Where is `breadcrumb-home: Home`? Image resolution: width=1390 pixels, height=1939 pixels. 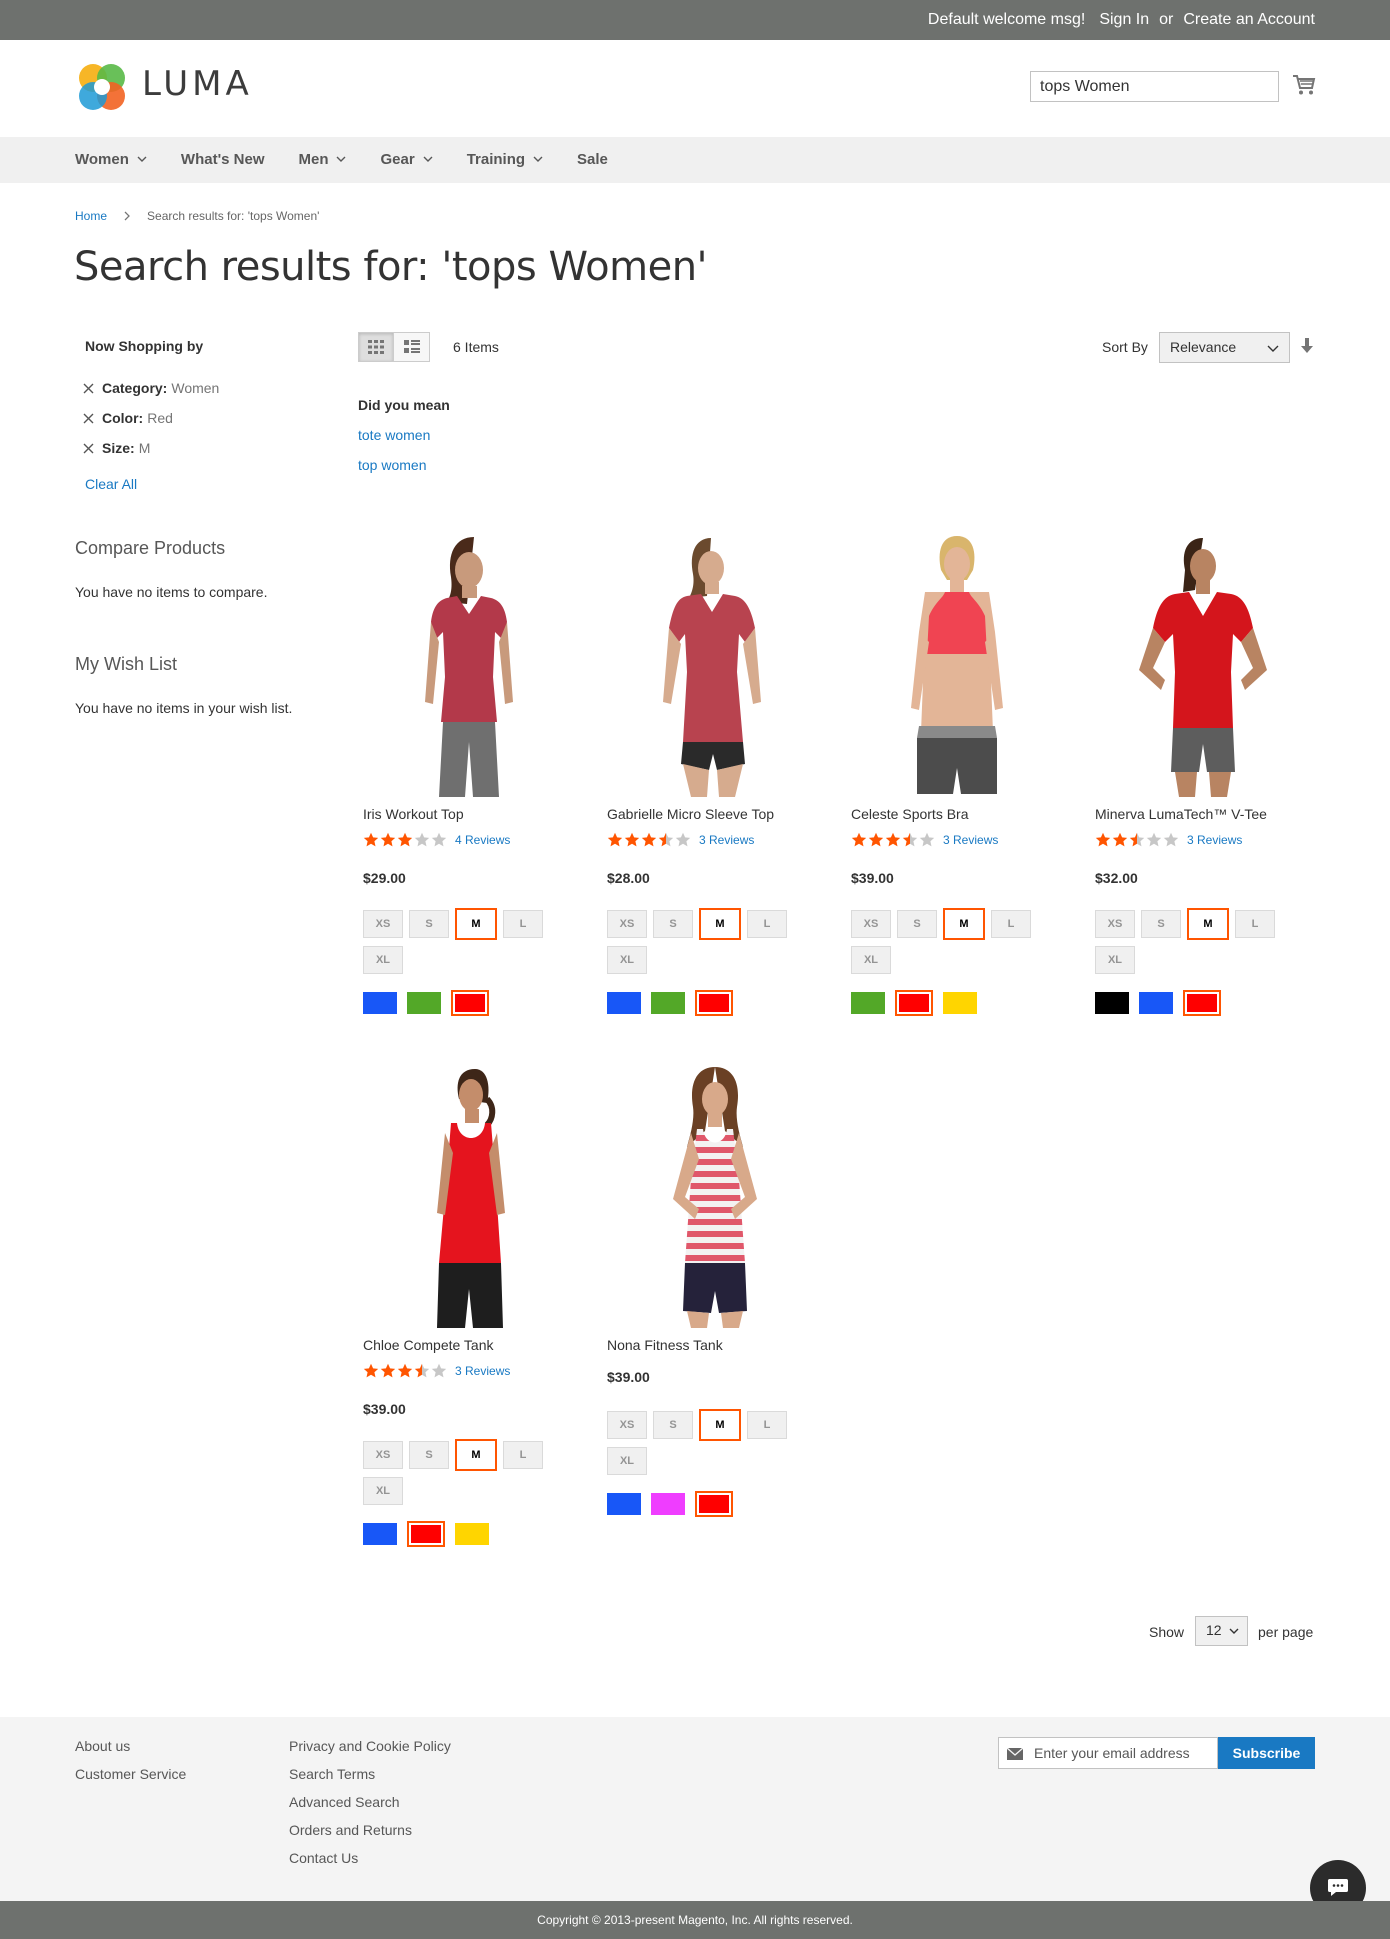
breadcrumb-home: Home is located at coordinates (91, 216).